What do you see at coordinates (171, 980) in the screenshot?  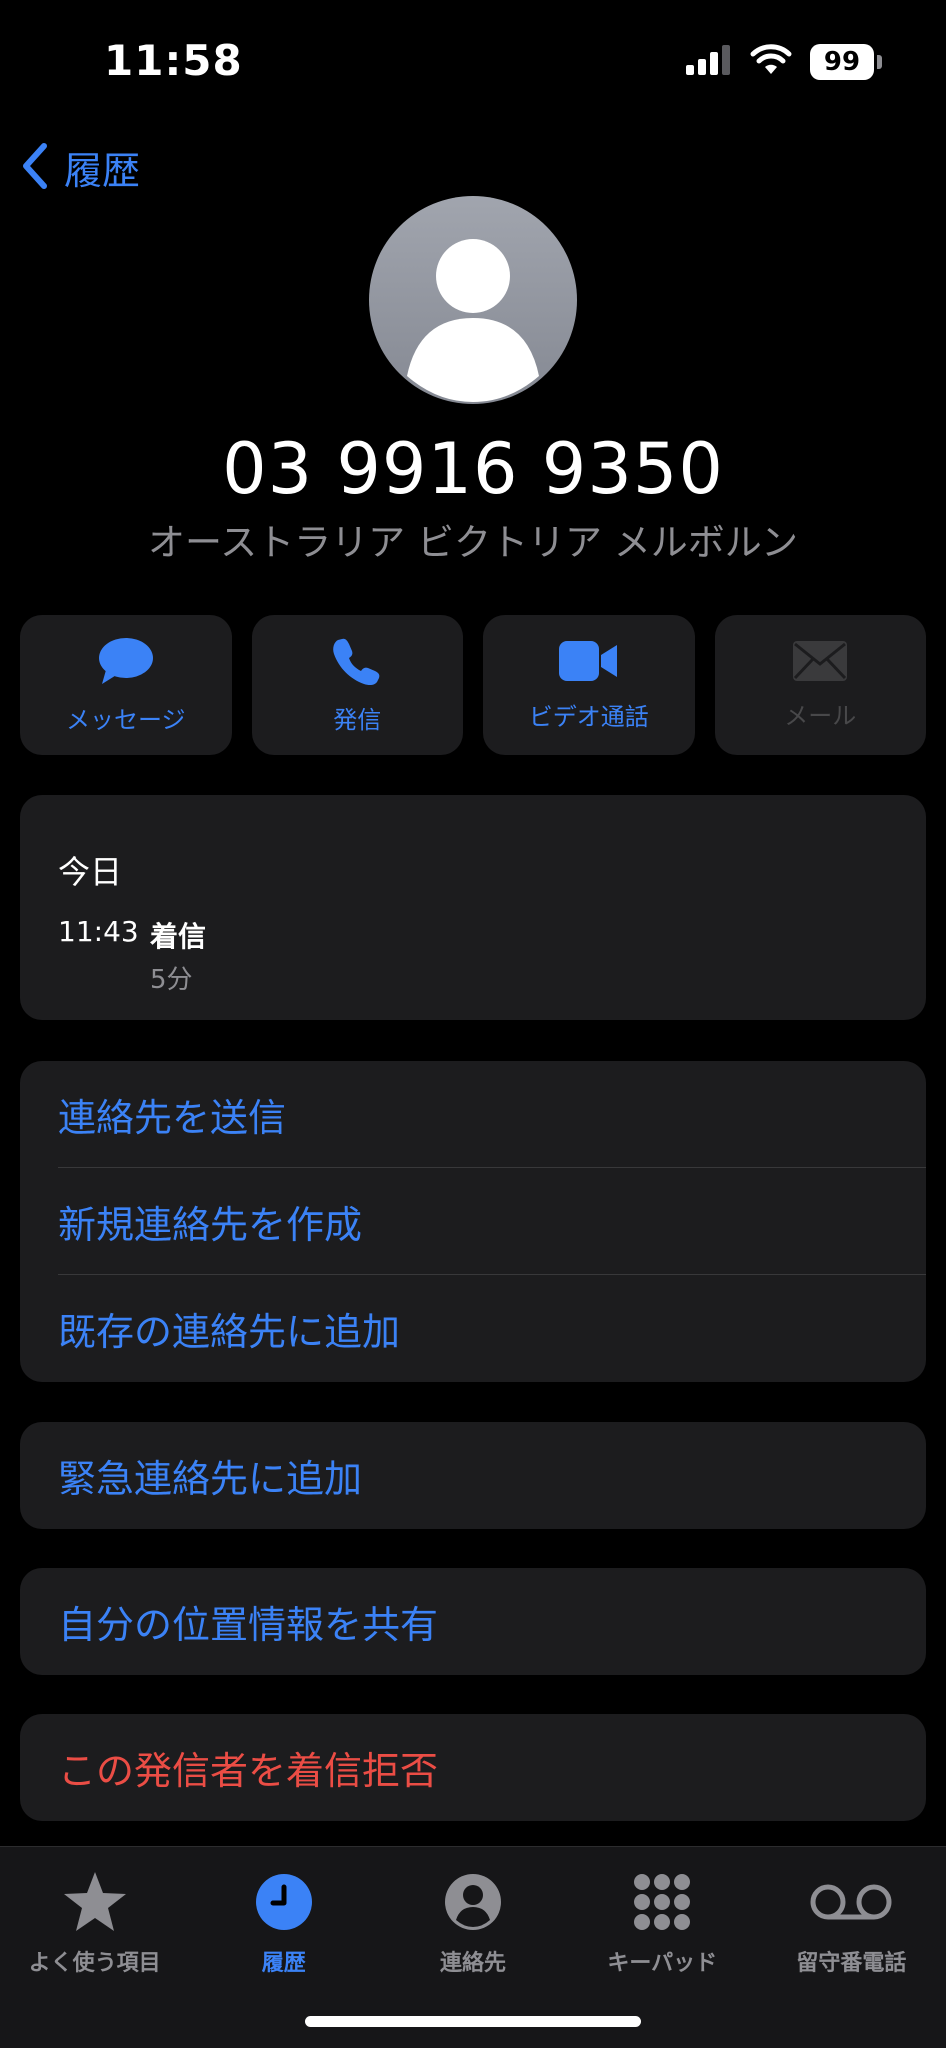 I see `call-duration: 5分` at bounding box center [171, 980].